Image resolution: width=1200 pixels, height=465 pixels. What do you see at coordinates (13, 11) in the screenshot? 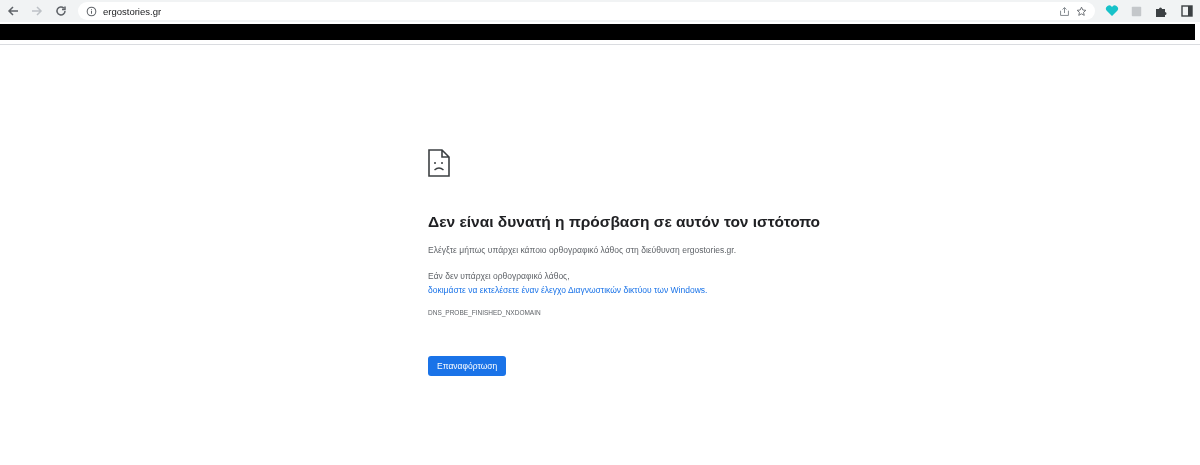
I see `back-icon` at bounding box center [13, 11].